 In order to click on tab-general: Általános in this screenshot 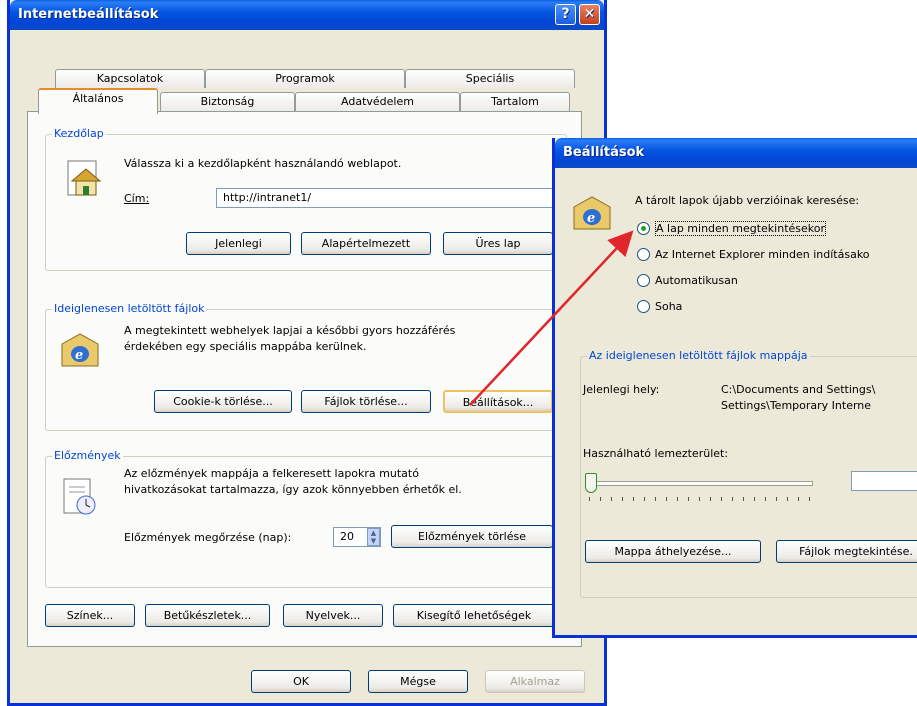, I will do `click(98, 101)`.